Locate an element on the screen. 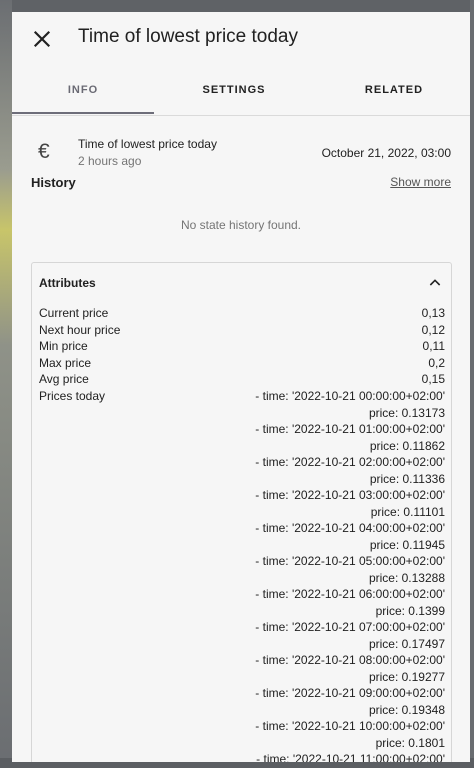 The height and width of the screenshot is (768, 474). attribute-key: Avg price is located at coordinates (64, 379).